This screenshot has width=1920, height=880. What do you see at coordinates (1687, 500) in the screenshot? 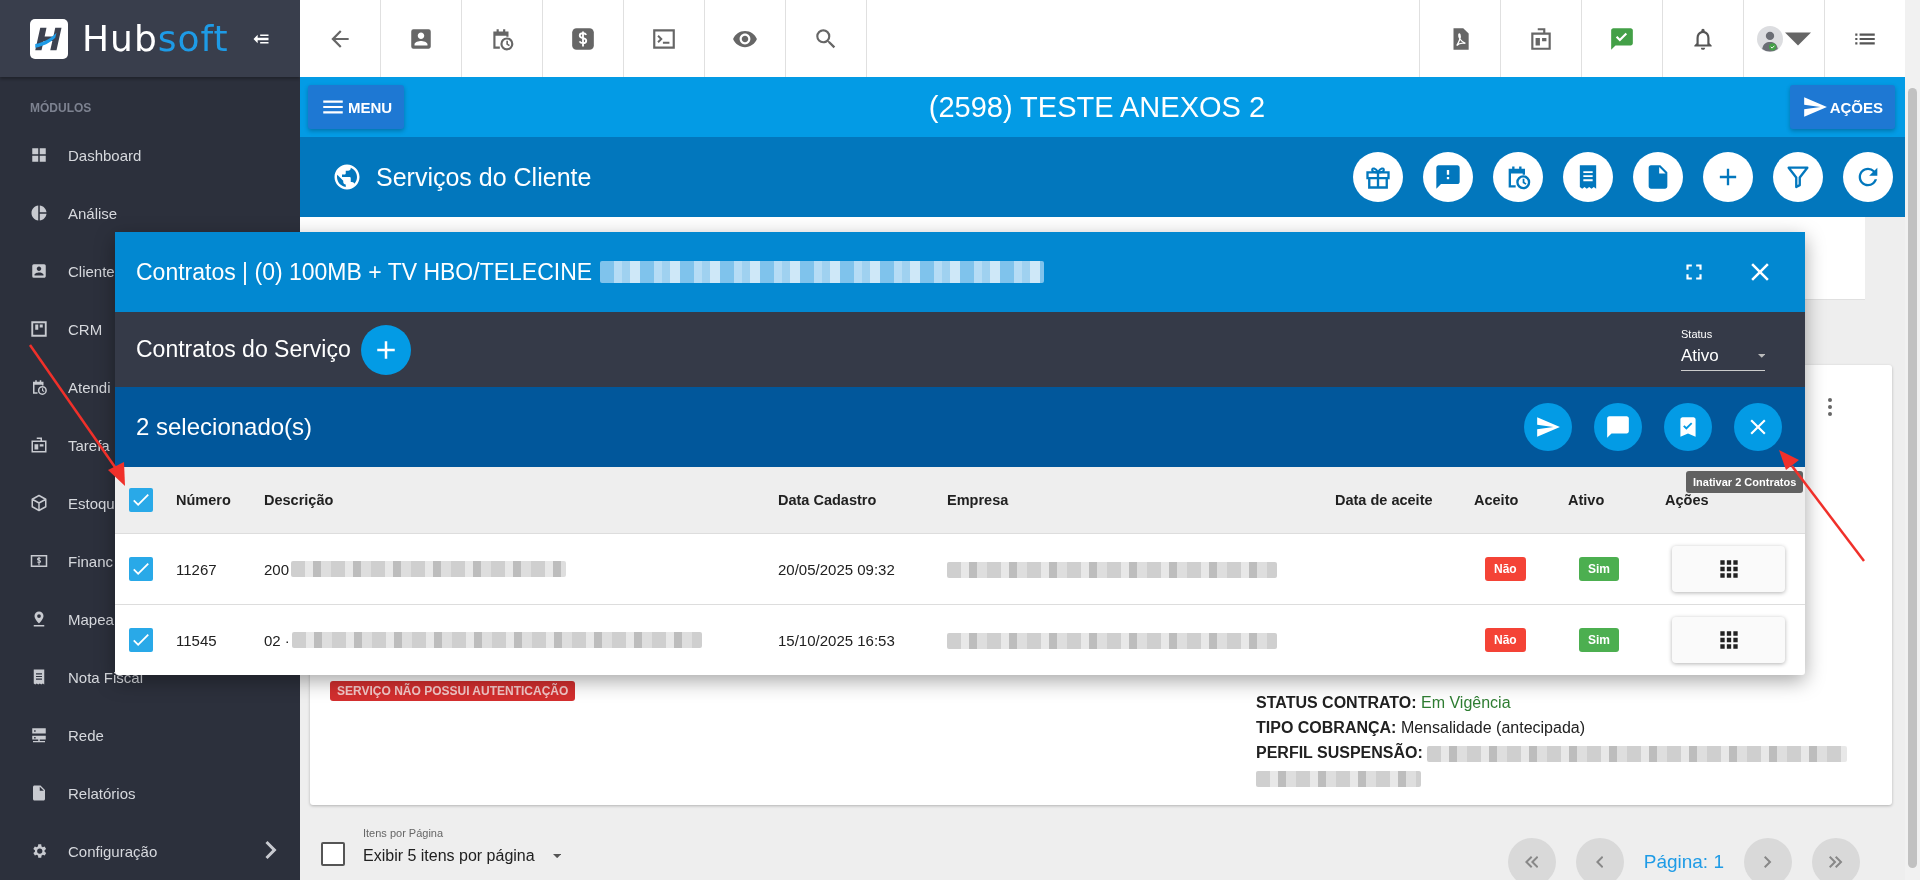
I see `column-header: Ações` at bounding box center [1687, 500].